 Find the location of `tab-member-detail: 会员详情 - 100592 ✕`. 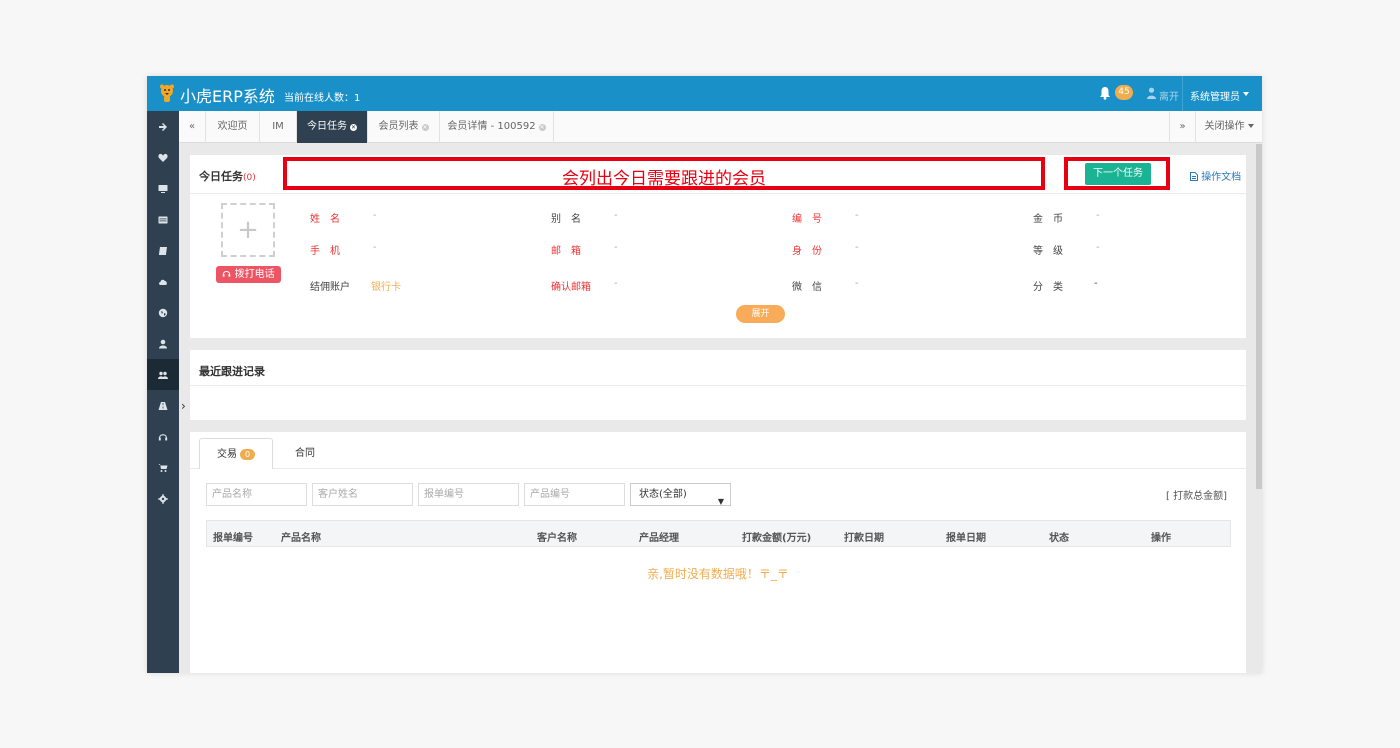

tab-member-detail: 会员详情 - 100592 ✕ is located at coordinates (497, 127).